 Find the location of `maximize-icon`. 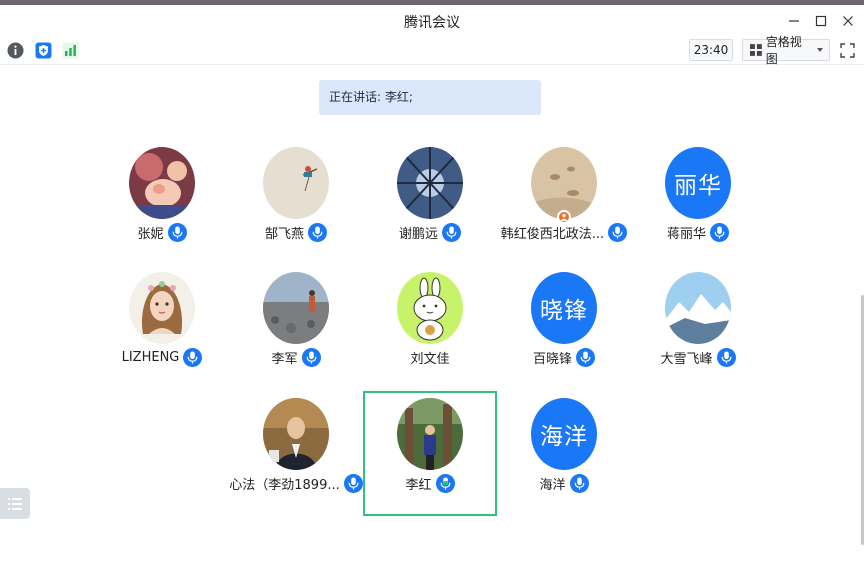

maximize-icon is located at coordinates (821, 21).